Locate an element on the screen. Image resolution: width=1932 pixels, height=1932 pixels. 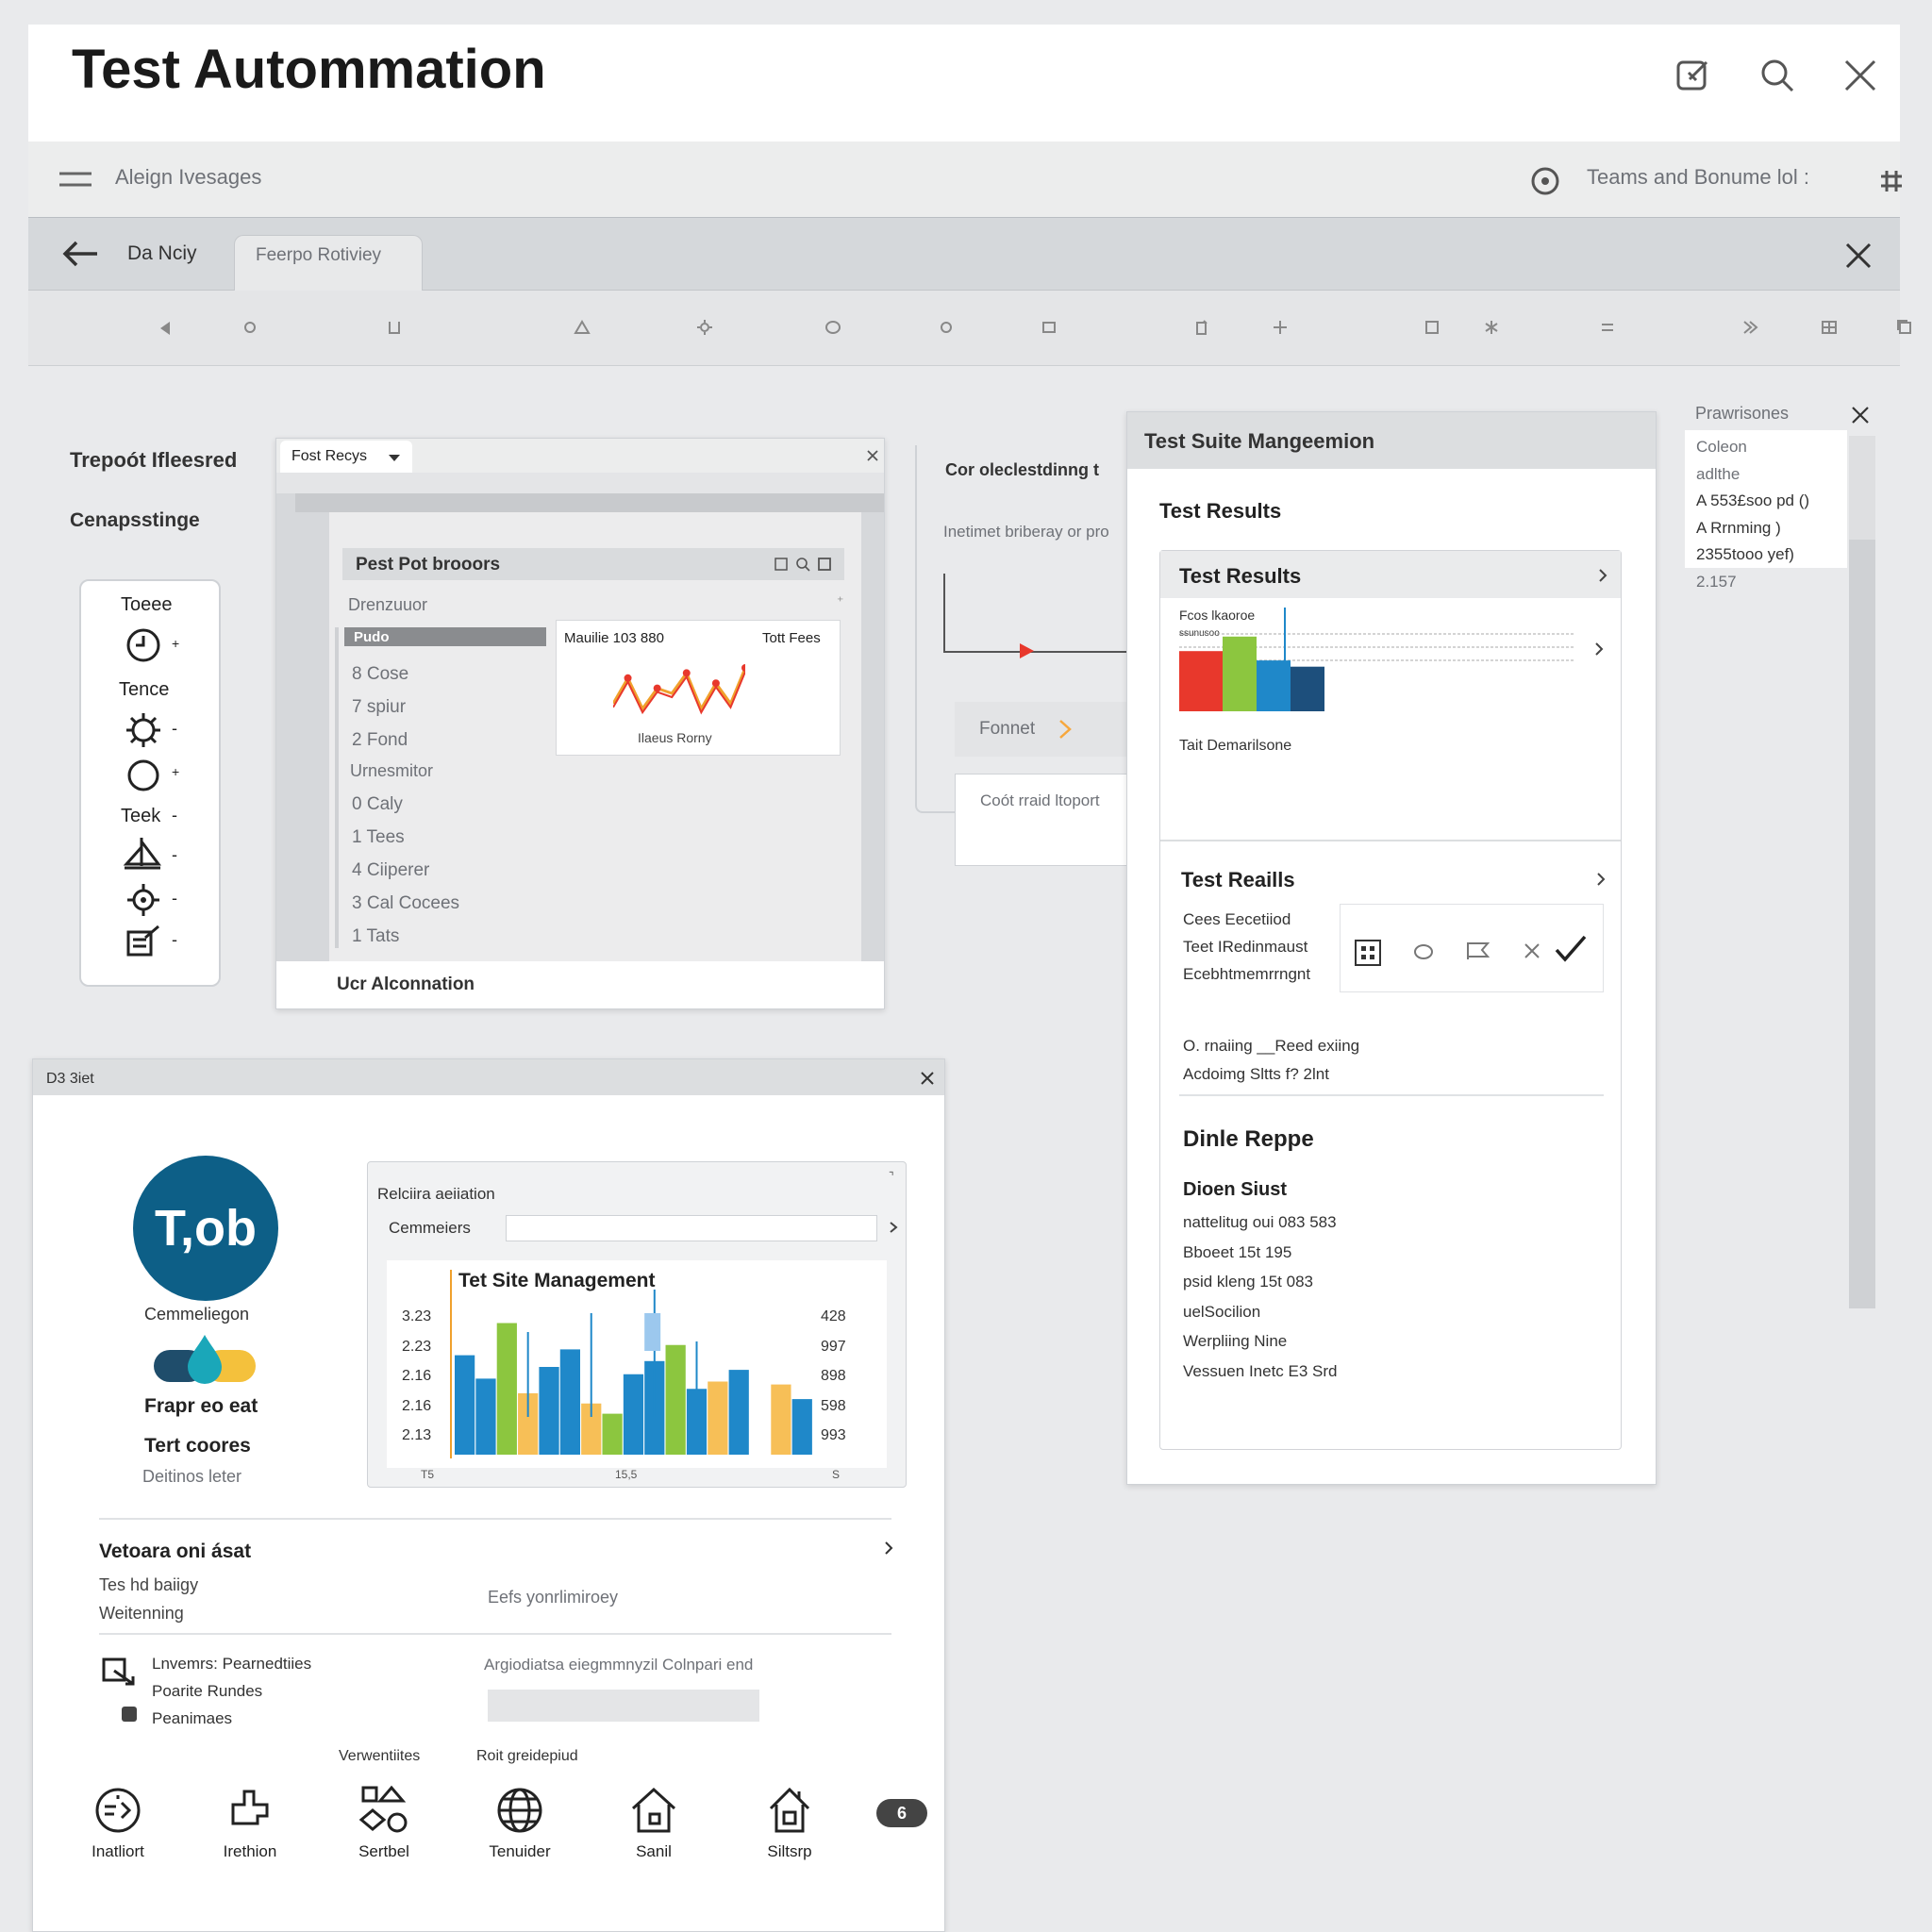
plus-mark: + is located at coordinates (175, 643).